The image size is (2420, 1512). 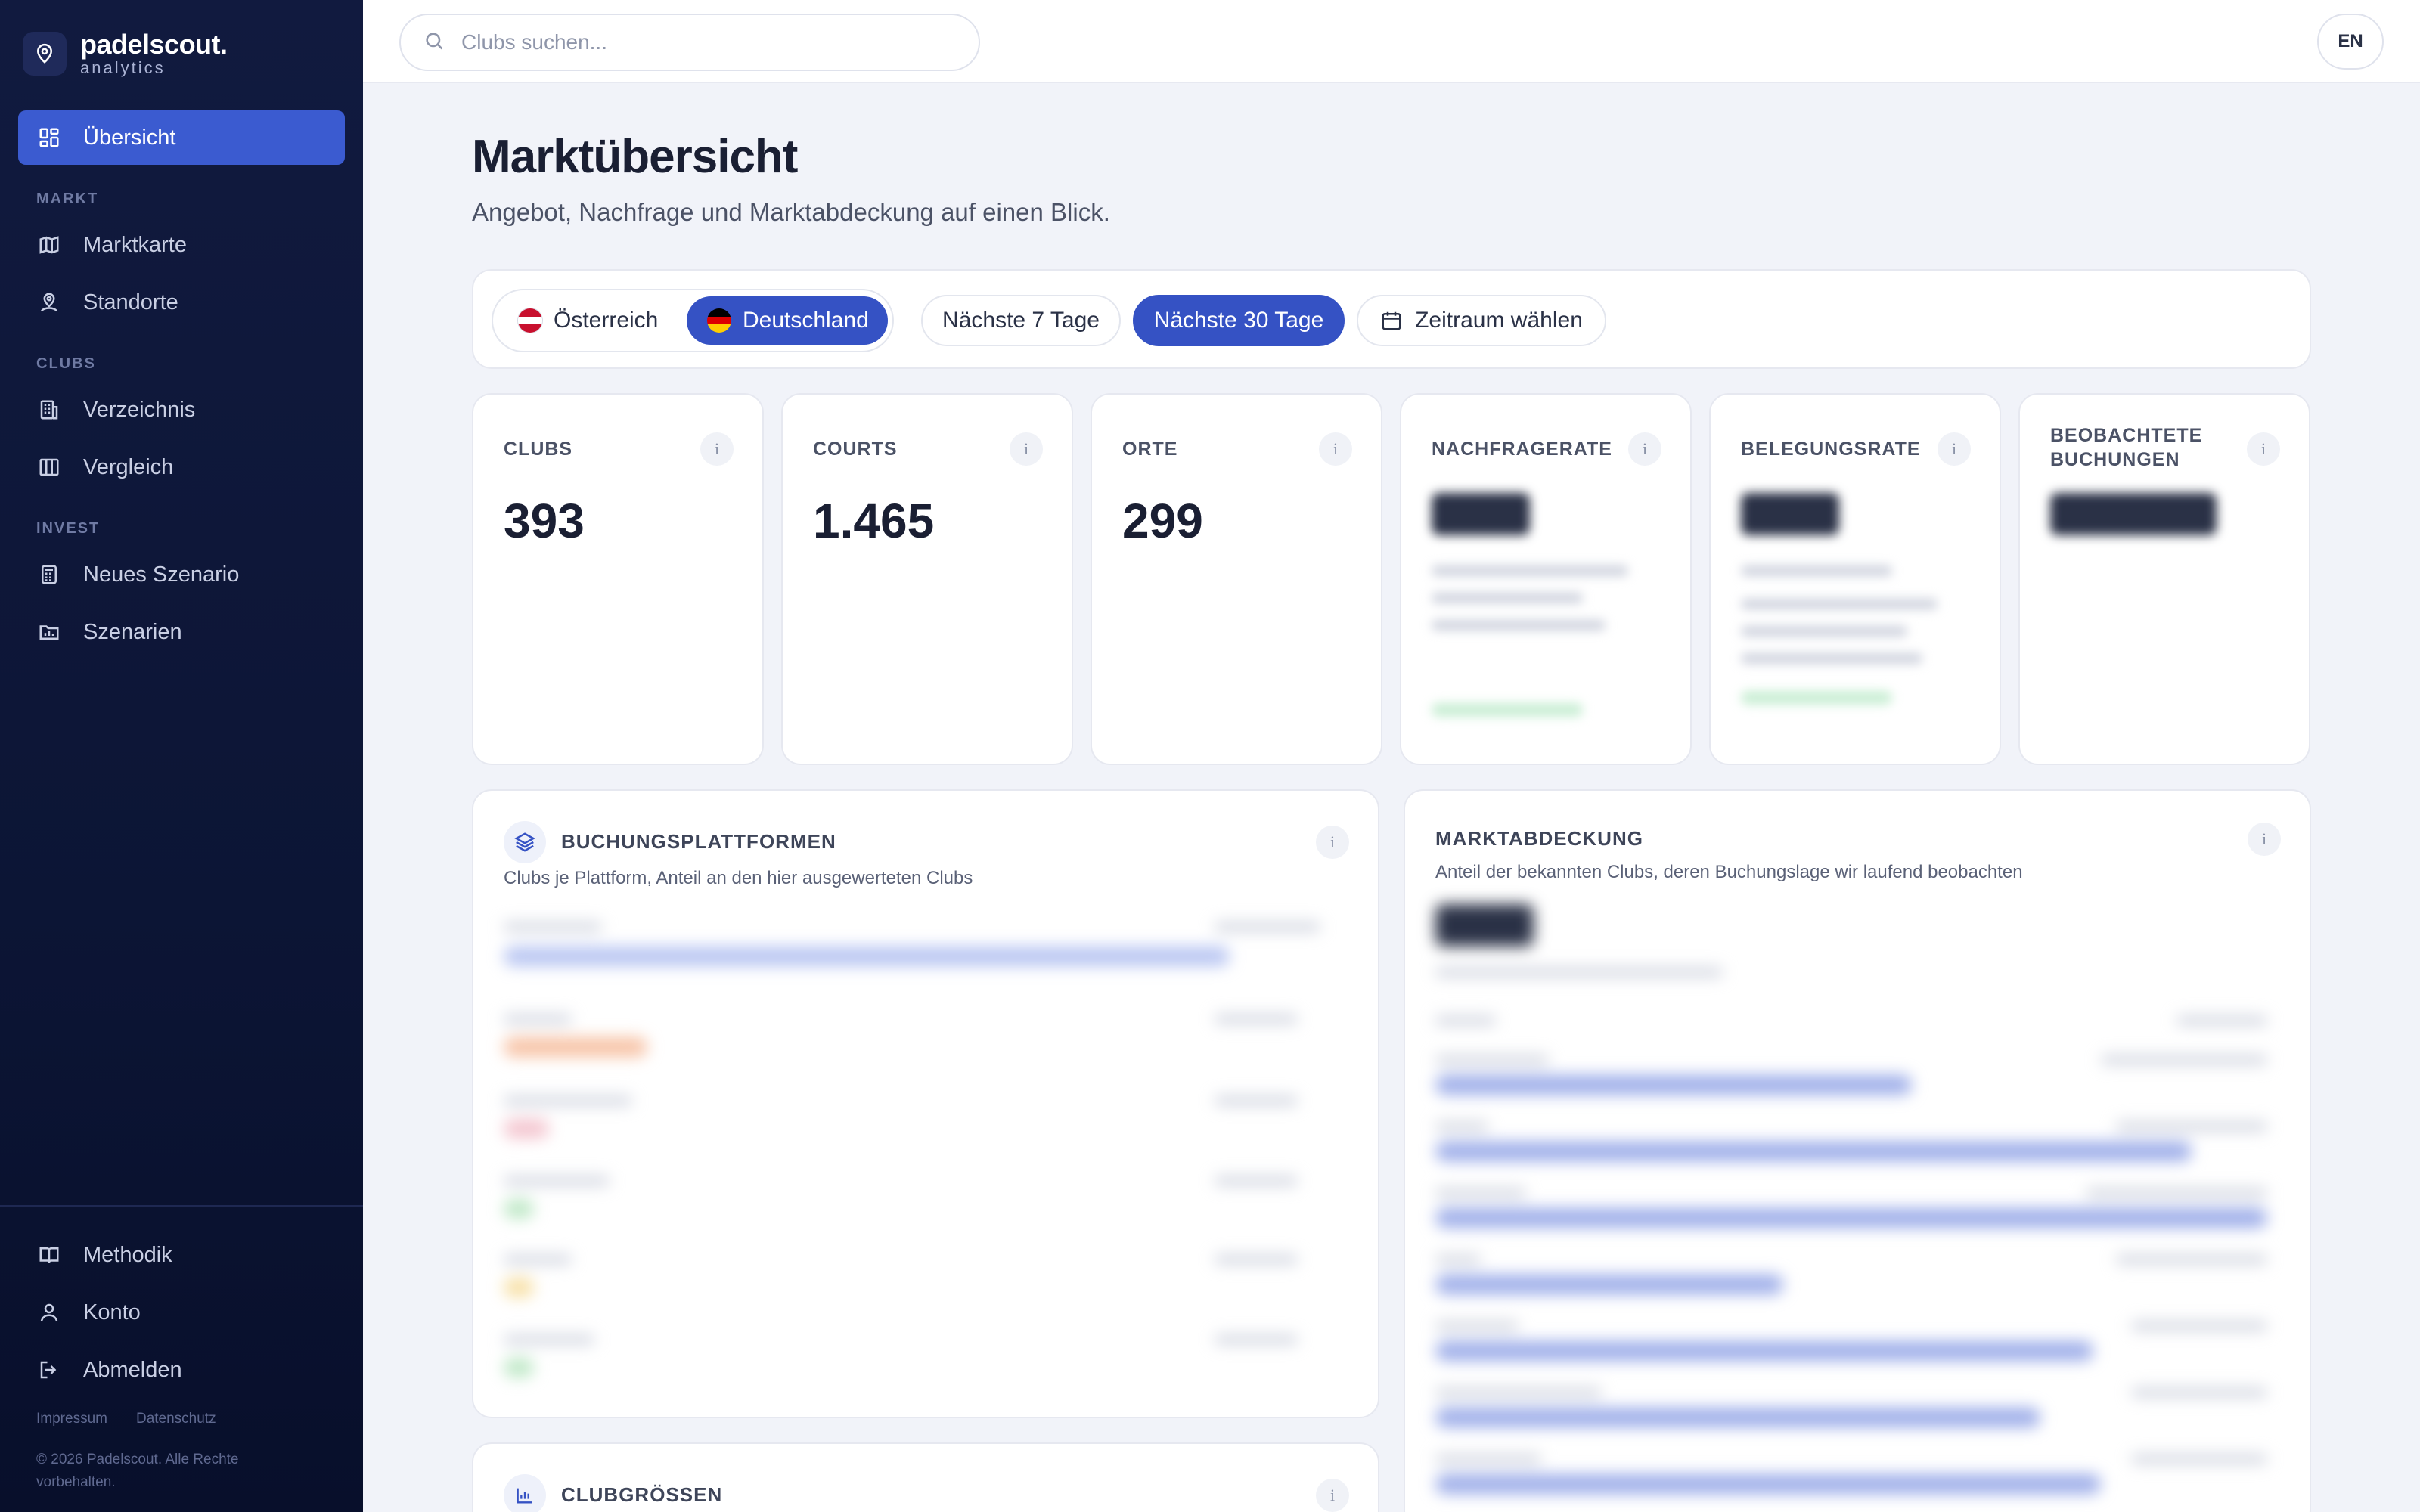 What do you see at coordinates (2164, 579) in the screenshot?
I see `kpi-card-beobachtete-buchungen: BEOBACHTETE BUCHUNGEN i` at bounding box center [2164, 579].